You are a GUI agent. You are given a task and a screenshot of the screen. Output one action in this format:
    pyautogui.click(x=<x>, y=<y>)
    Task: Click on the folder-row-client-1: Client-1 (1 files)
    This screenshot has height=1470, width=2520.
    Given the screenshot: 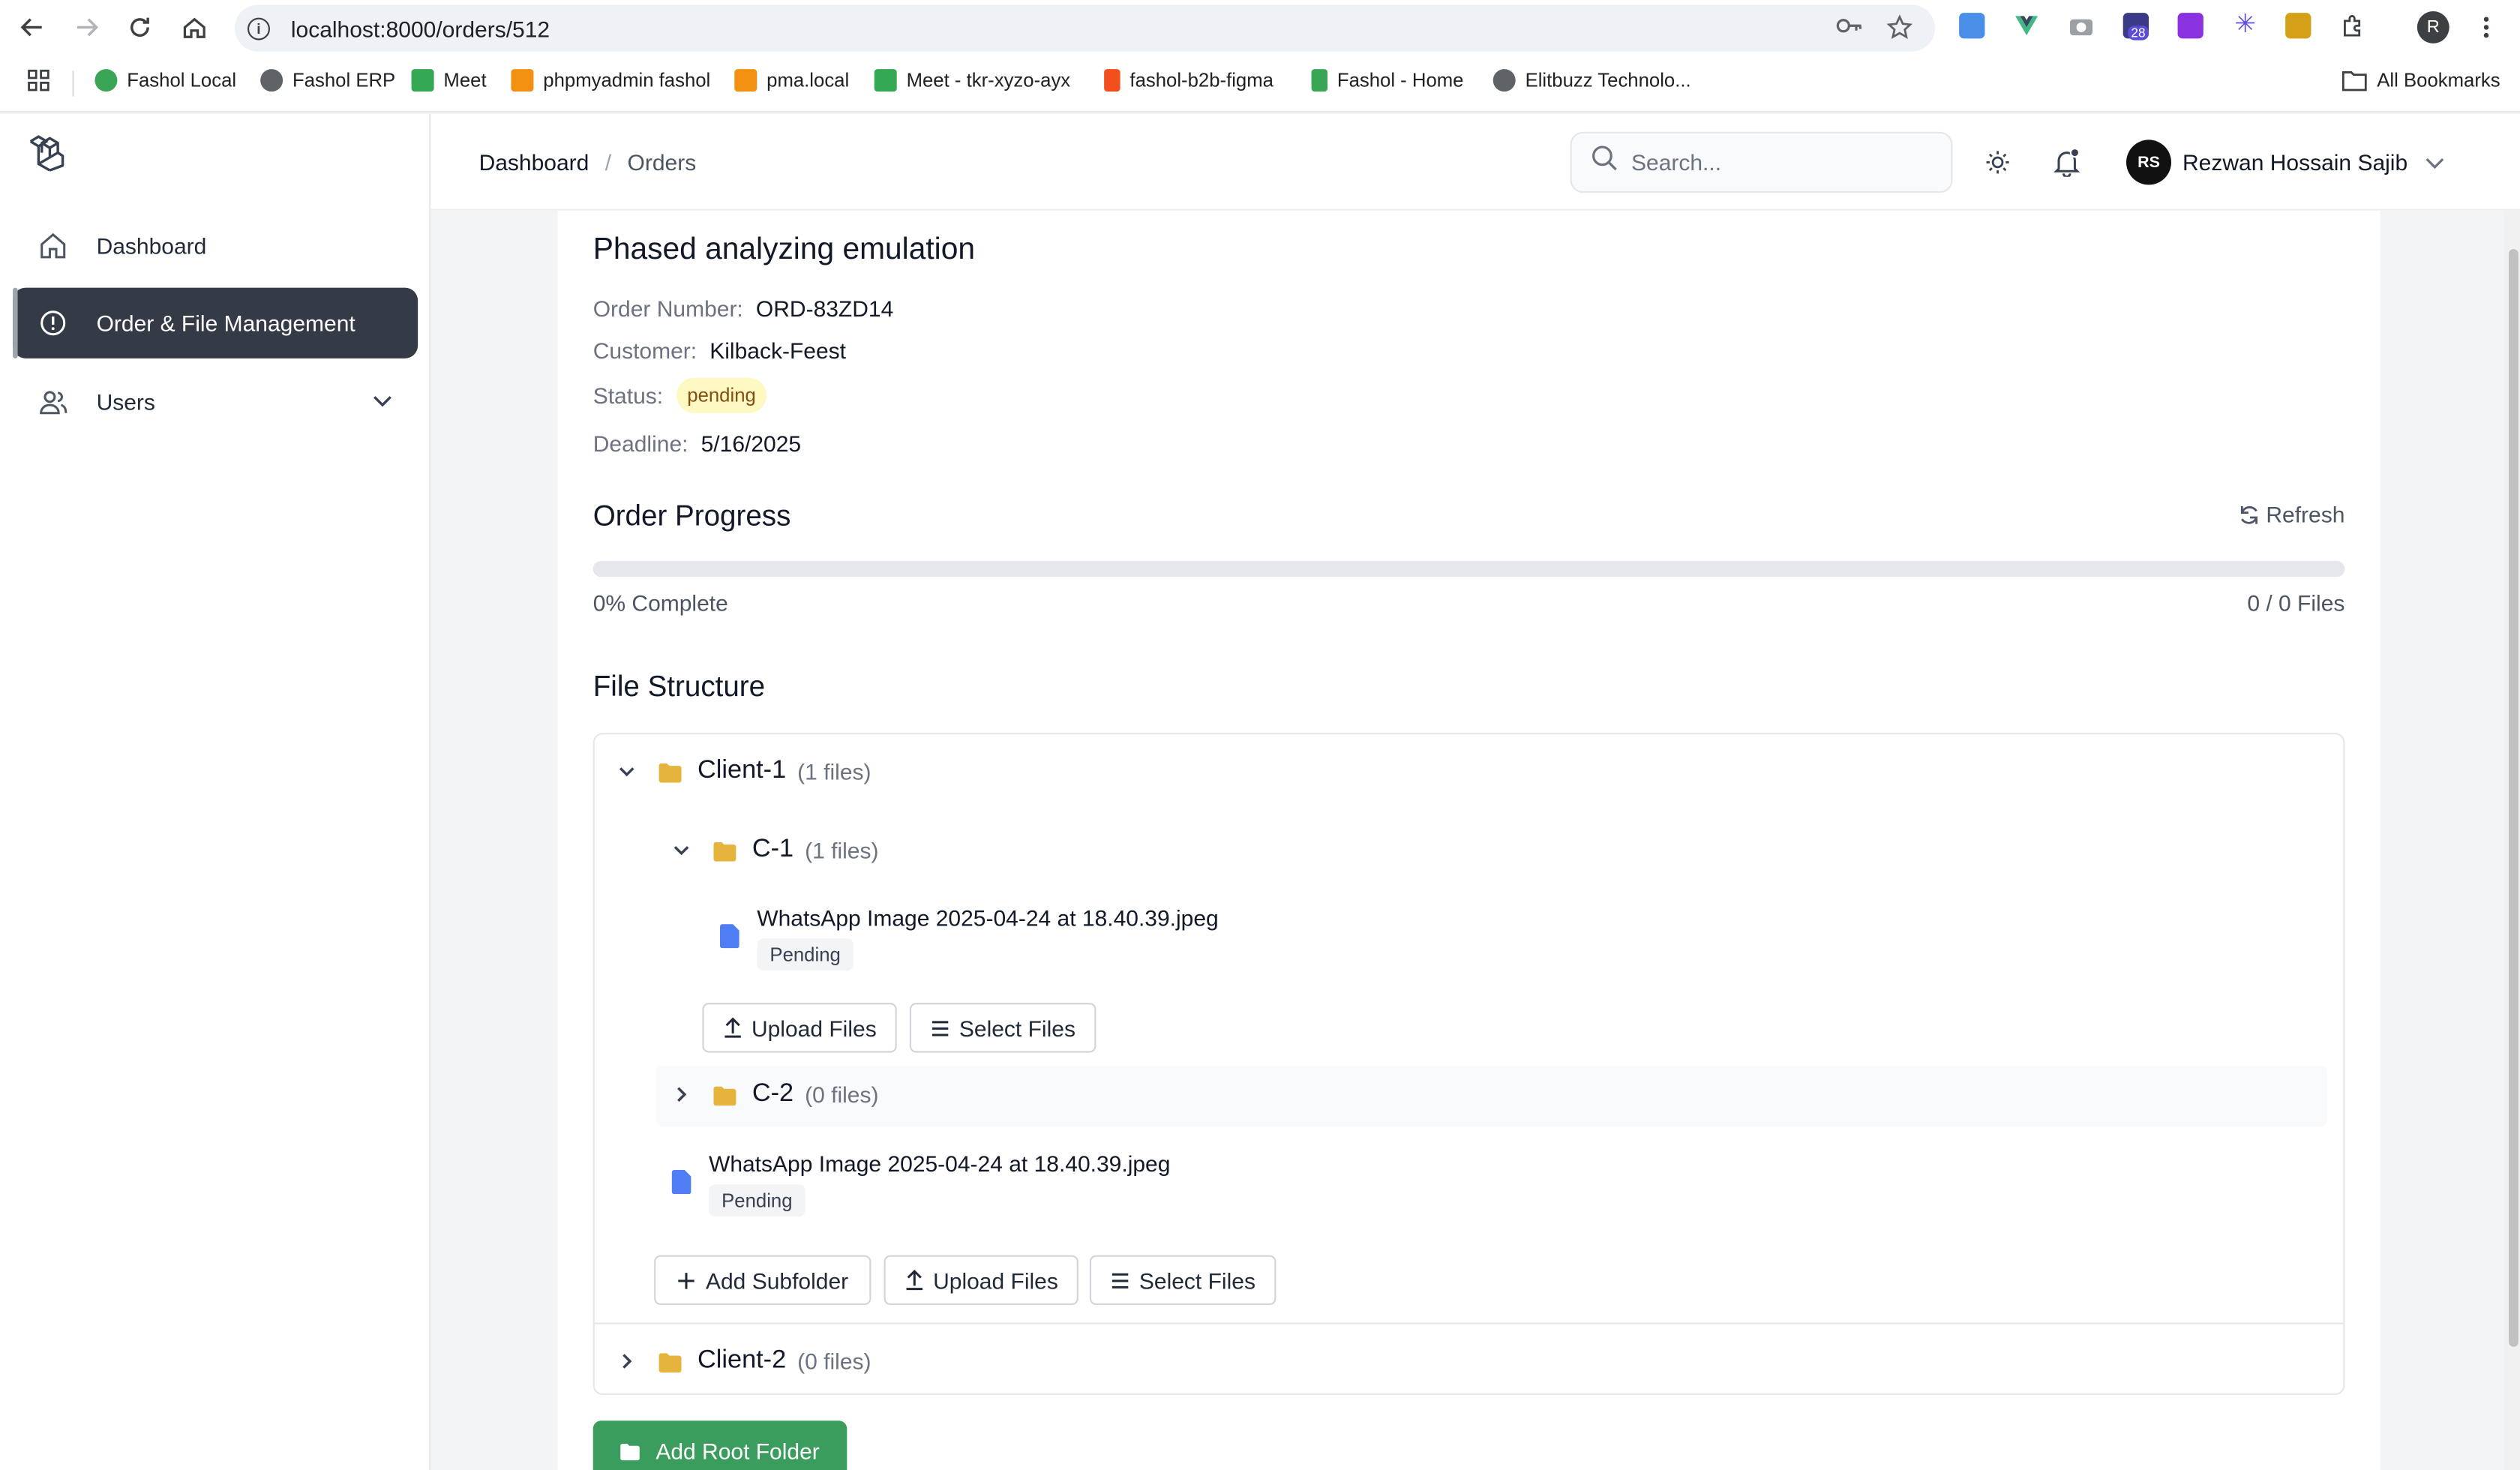 What is the action you would take?
    pyautogui.click(x=744, y=771)
    